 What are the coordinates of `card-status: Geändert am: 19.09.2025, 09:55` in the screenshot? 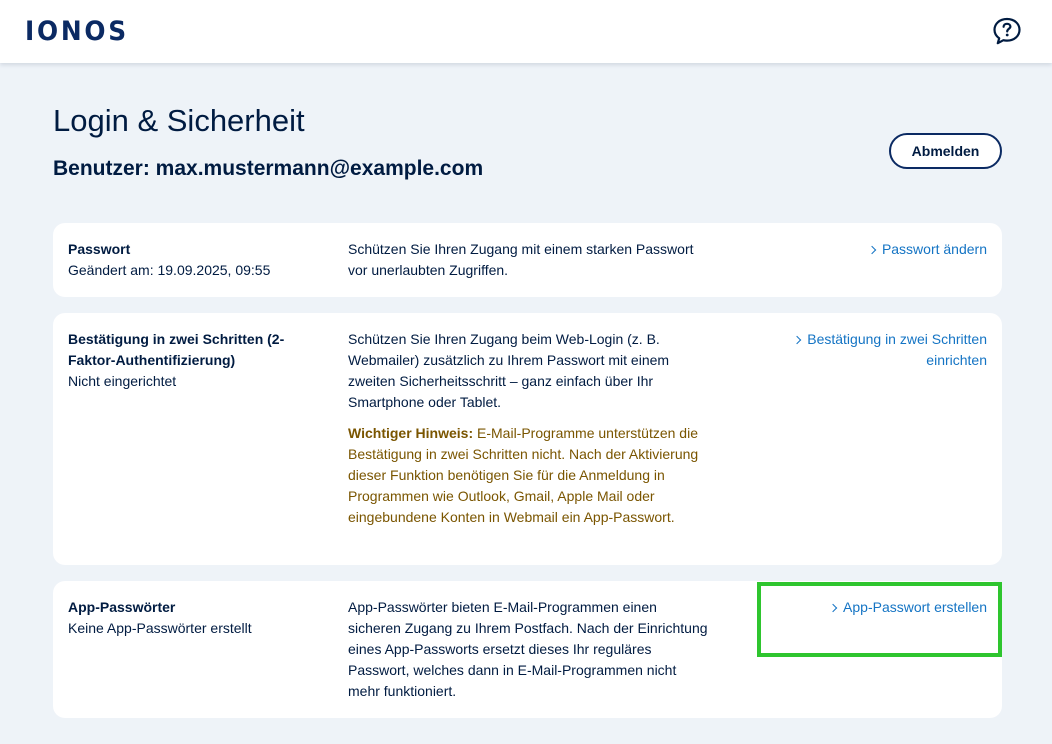 It's located at (169, 270).